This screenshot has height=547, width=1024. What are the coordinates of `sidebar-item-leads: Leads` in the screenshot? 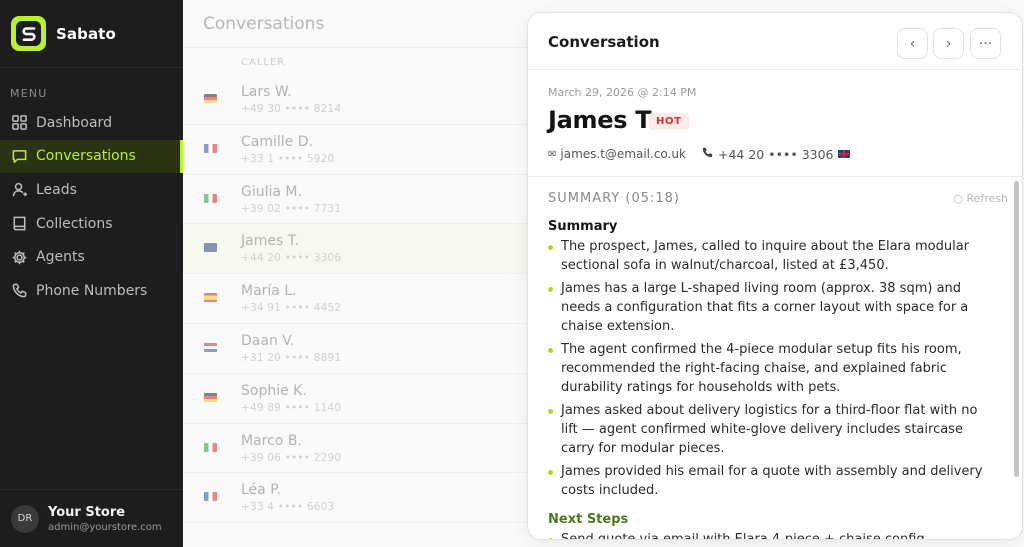 It's located at (91, 190).